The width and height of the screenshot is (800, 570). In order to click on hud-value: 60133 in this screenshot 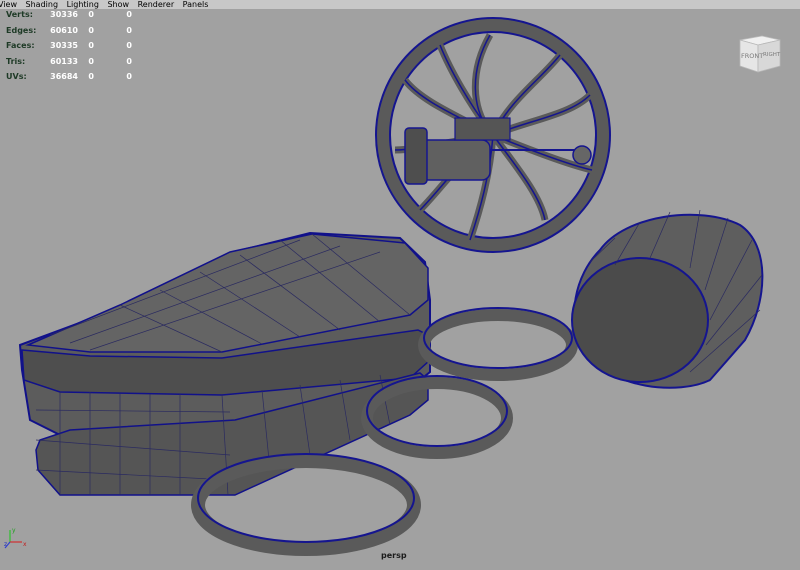, I will do `click(64, 61)`.